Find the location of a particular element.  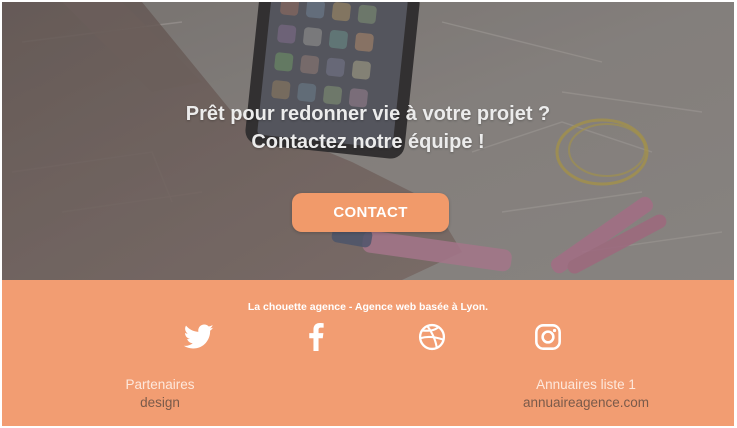

footer-partners-column: Partenaires design is located at coordinates (160, 394).